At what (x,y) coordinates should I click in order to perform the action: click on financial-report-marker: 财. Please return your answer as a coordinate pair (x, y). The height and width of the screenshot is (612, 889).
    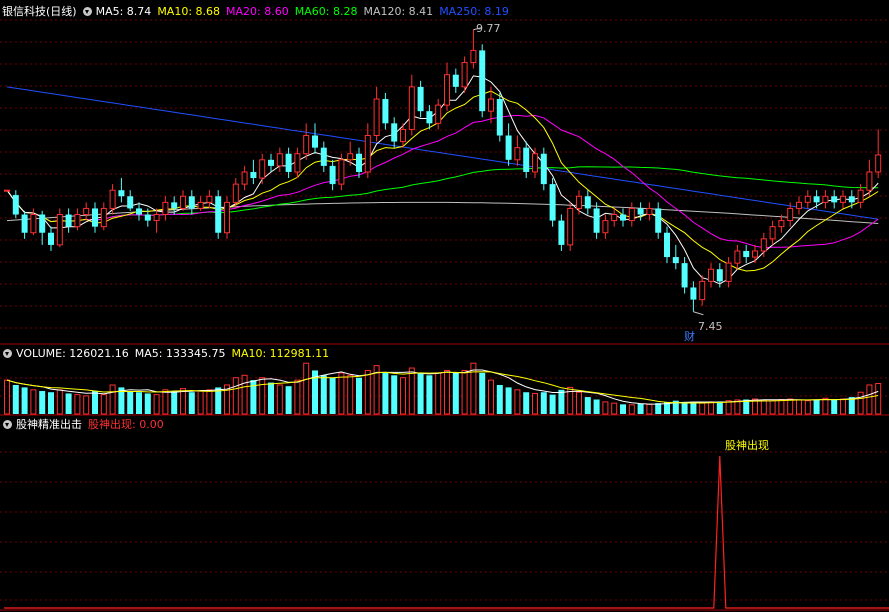
    Looking at the image, I should click on (689, 336).